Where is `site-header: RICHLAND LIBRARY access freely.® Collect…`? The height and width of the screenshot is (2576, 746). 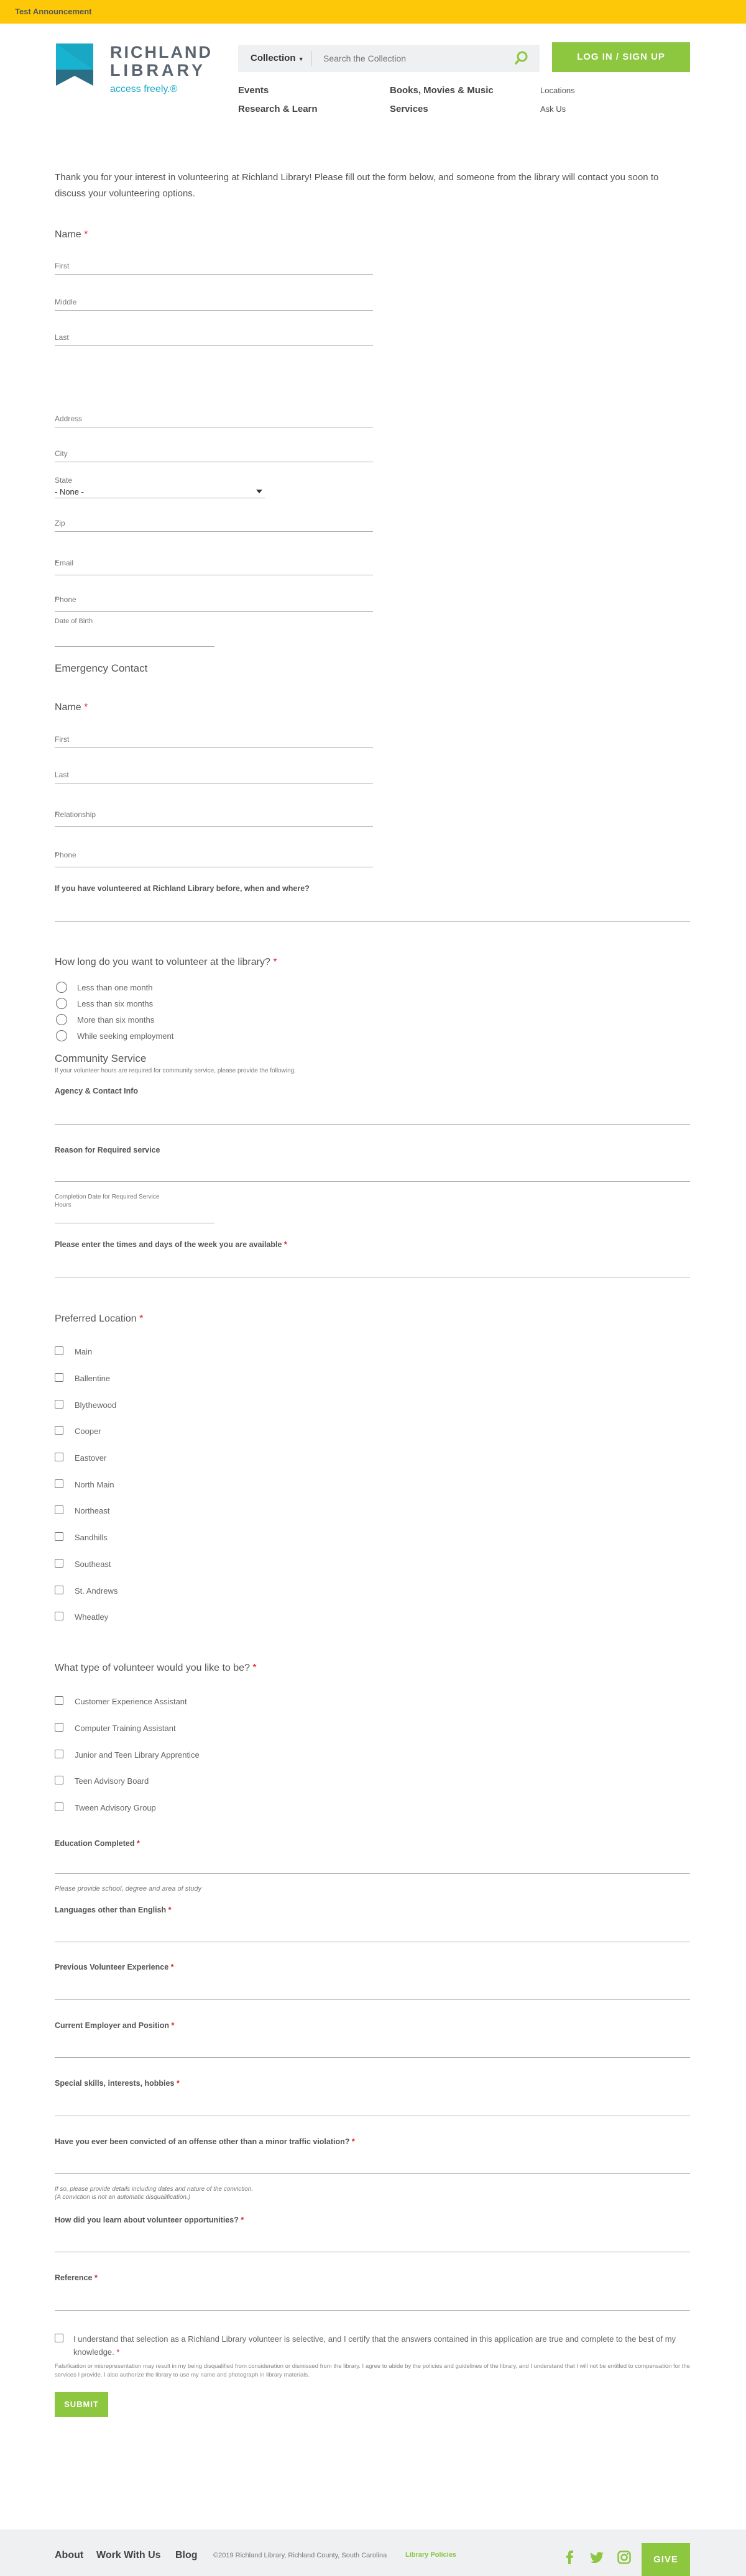 site-header: RICHLAND LIBRARY access freely.® Collect… is located at coordinates (373, 73).